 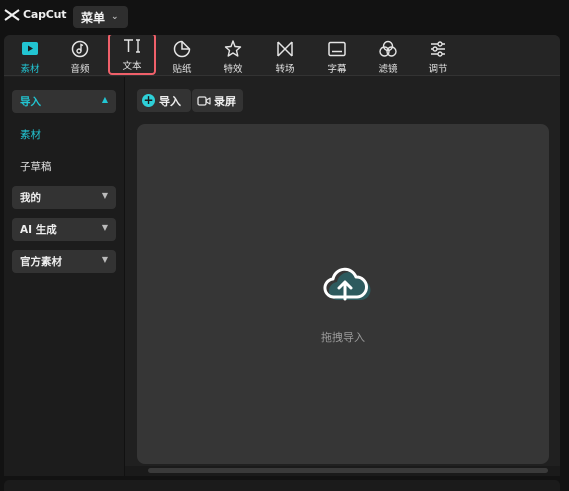 I want to click on sidebar-section-label: 我的, so click(x=30, y=198).